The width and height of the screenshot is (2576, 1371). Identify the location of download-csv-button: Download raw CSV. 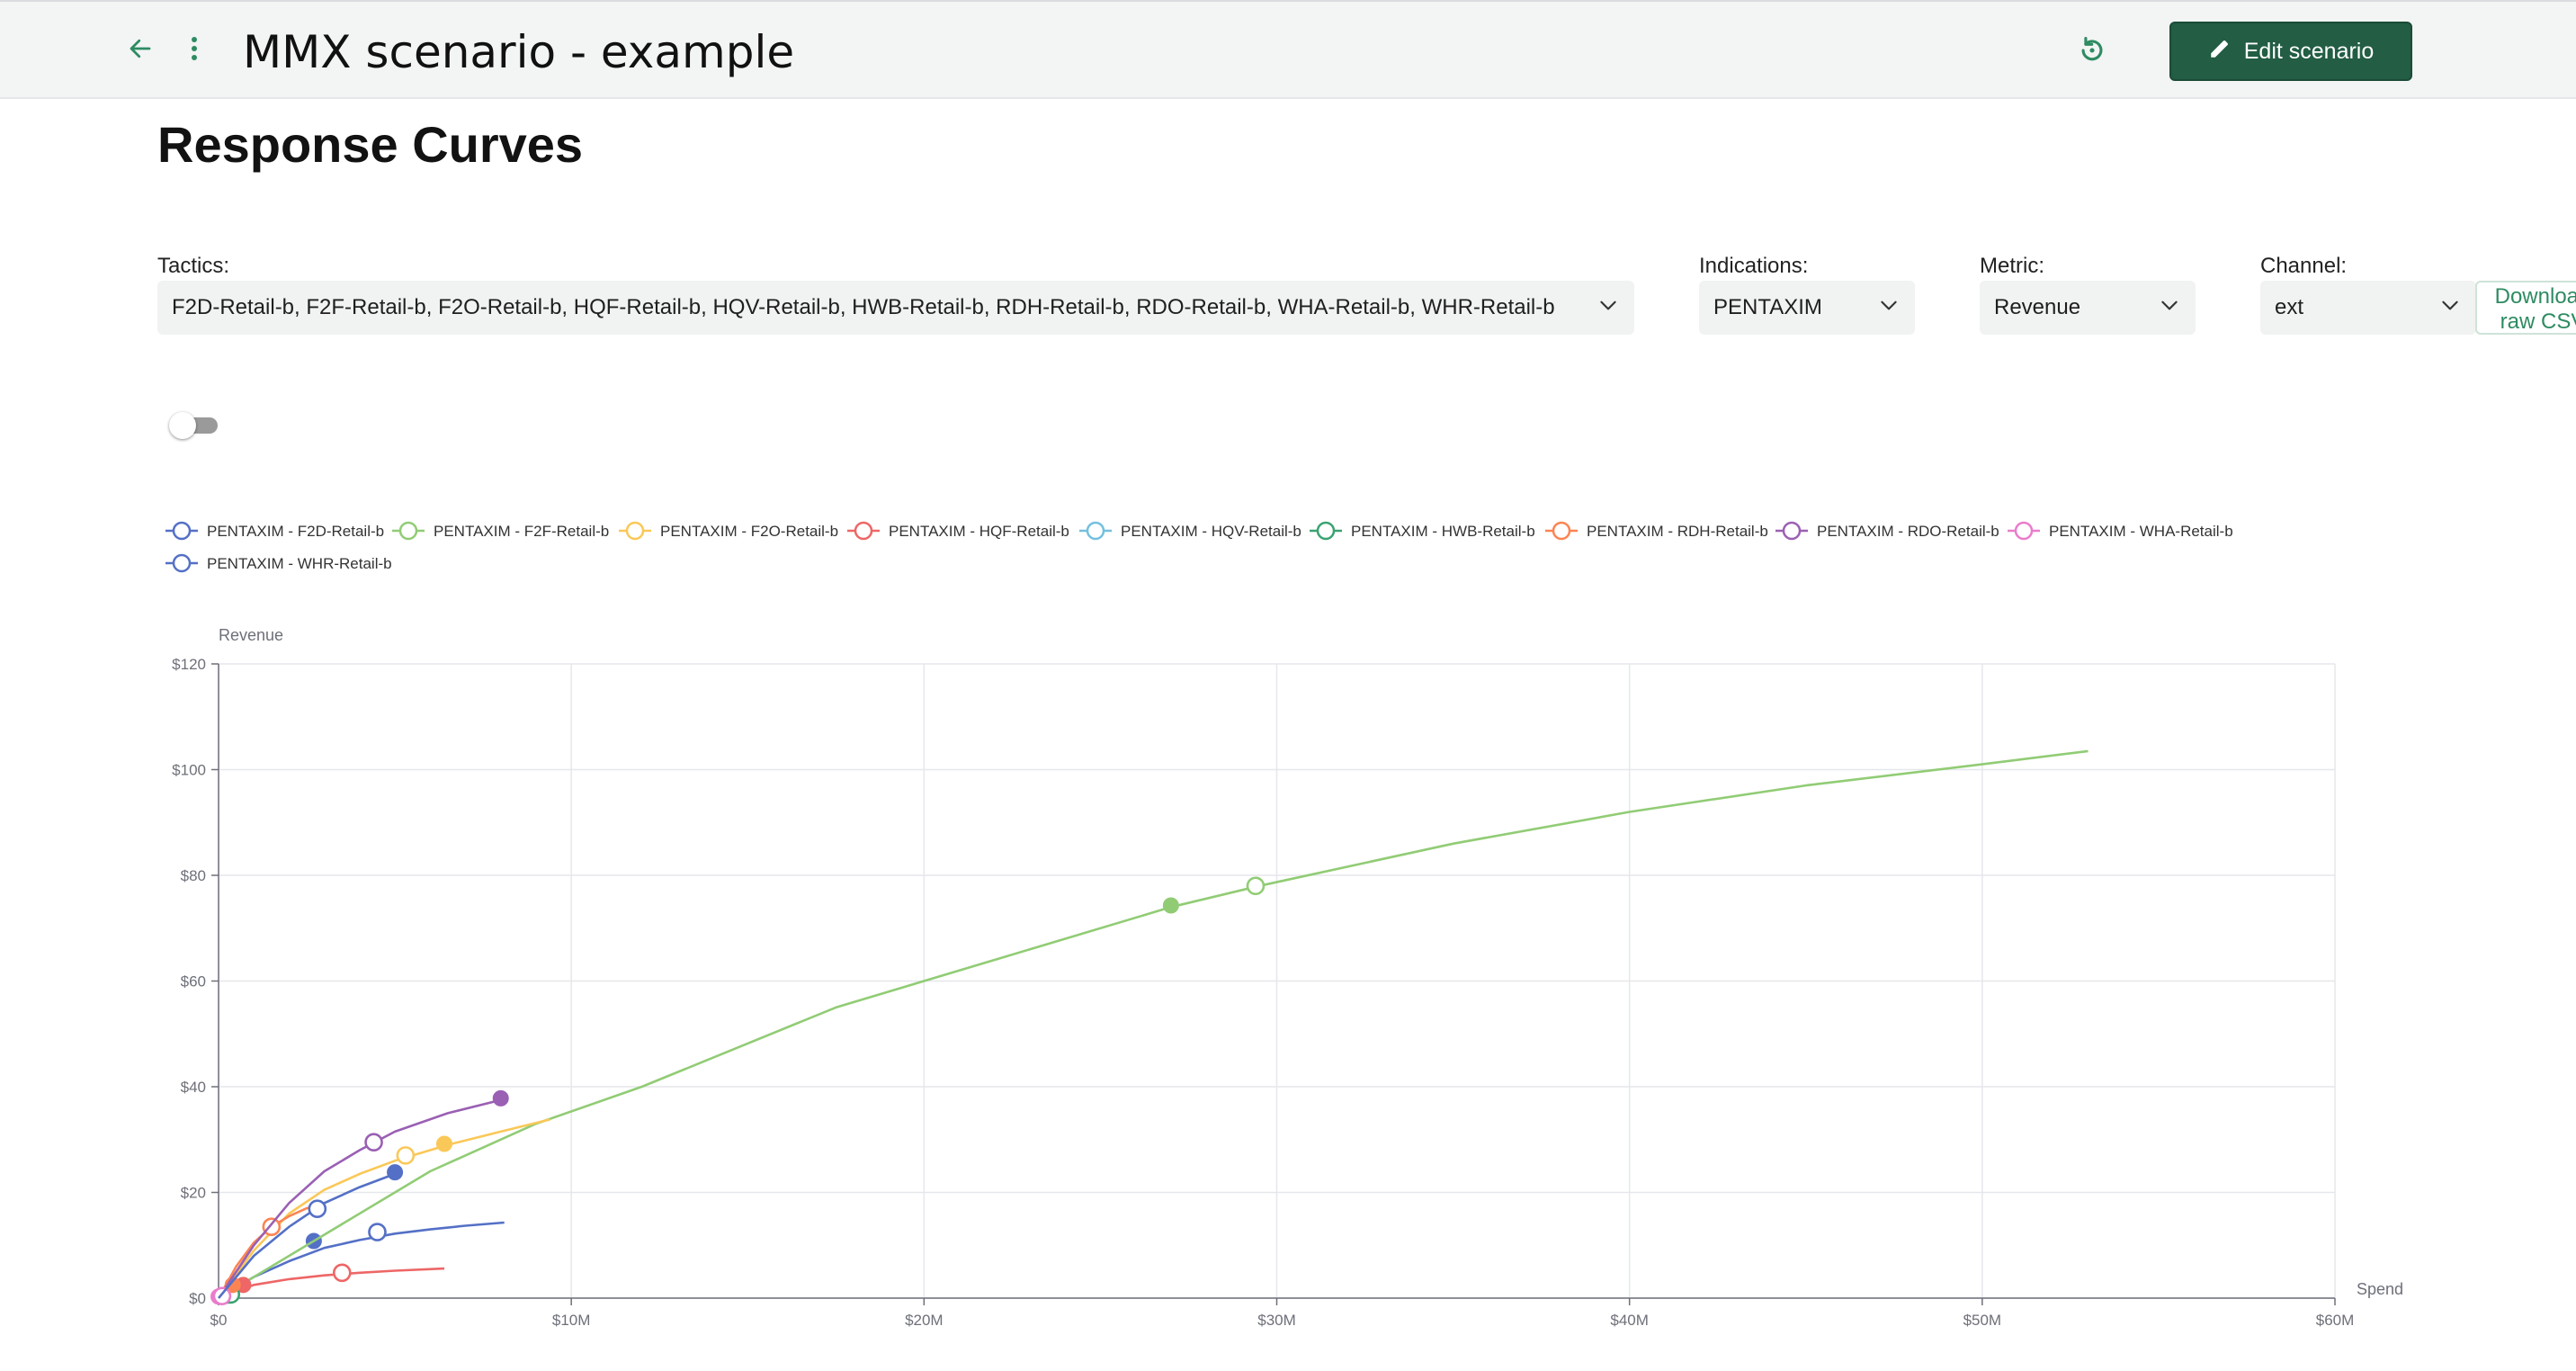
(2525, 308).